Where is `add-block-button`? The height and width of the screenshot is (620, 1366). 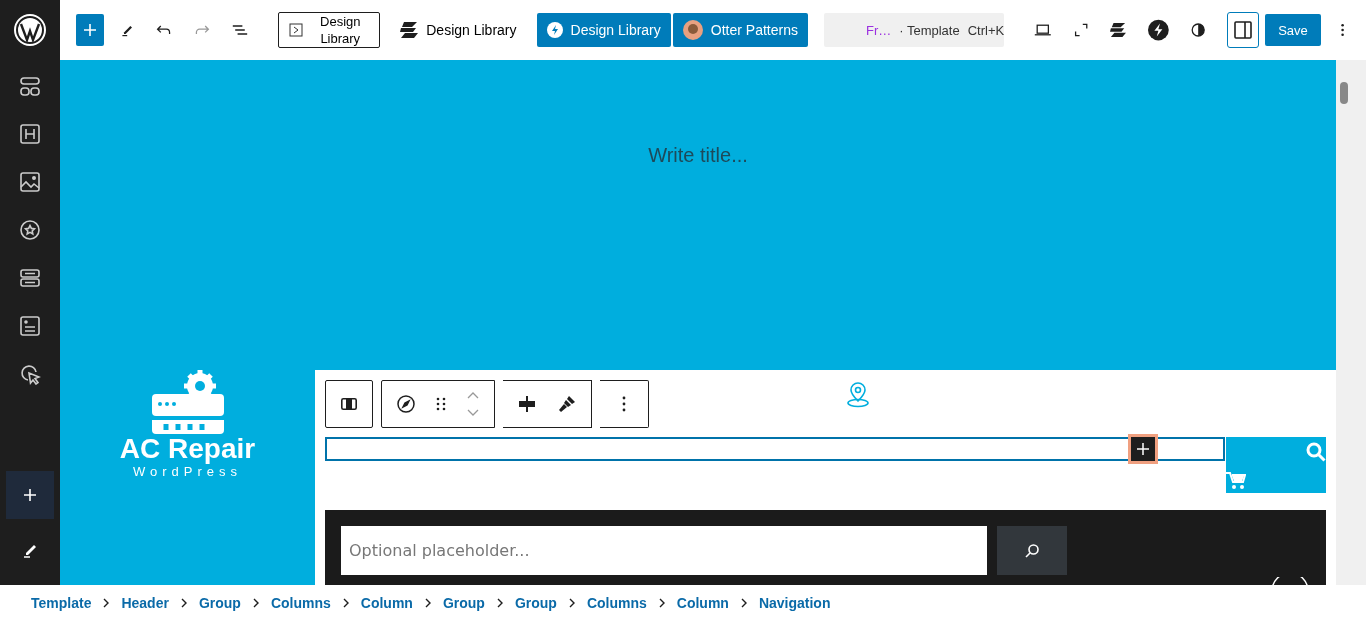 add-block-button is located at coordinates (1143, 449).